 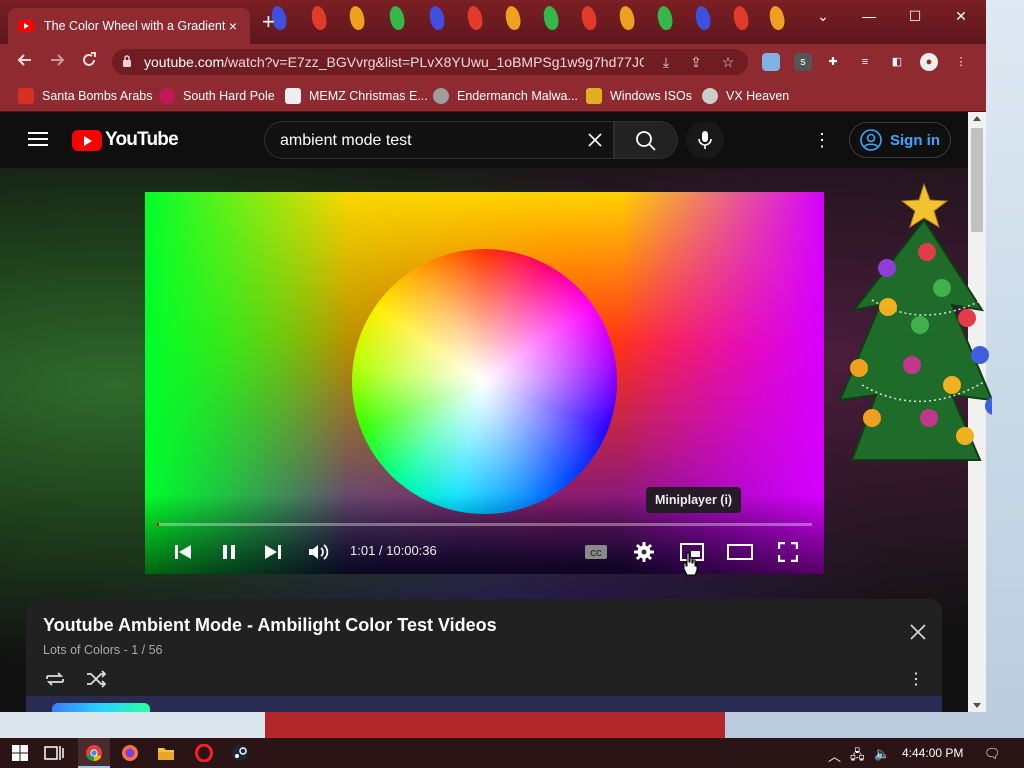 I want to click on media-queue-icon: ≡, so click(x=865, y=62).